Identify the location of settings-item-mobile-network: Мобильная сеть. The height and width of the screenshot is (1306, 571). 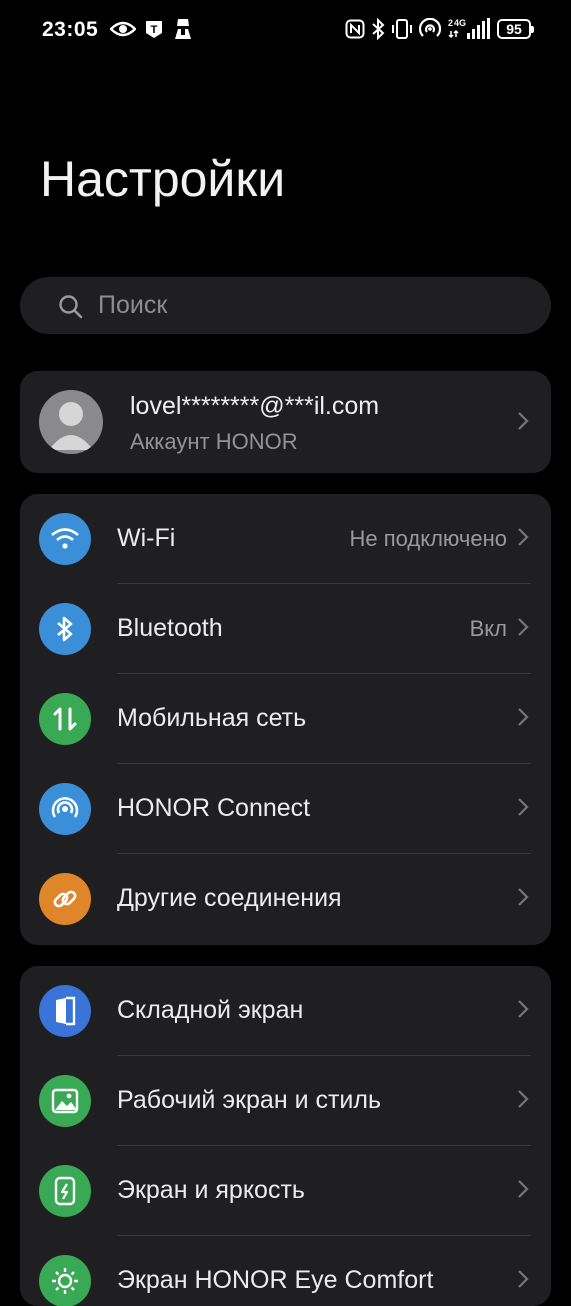
(285, 719).